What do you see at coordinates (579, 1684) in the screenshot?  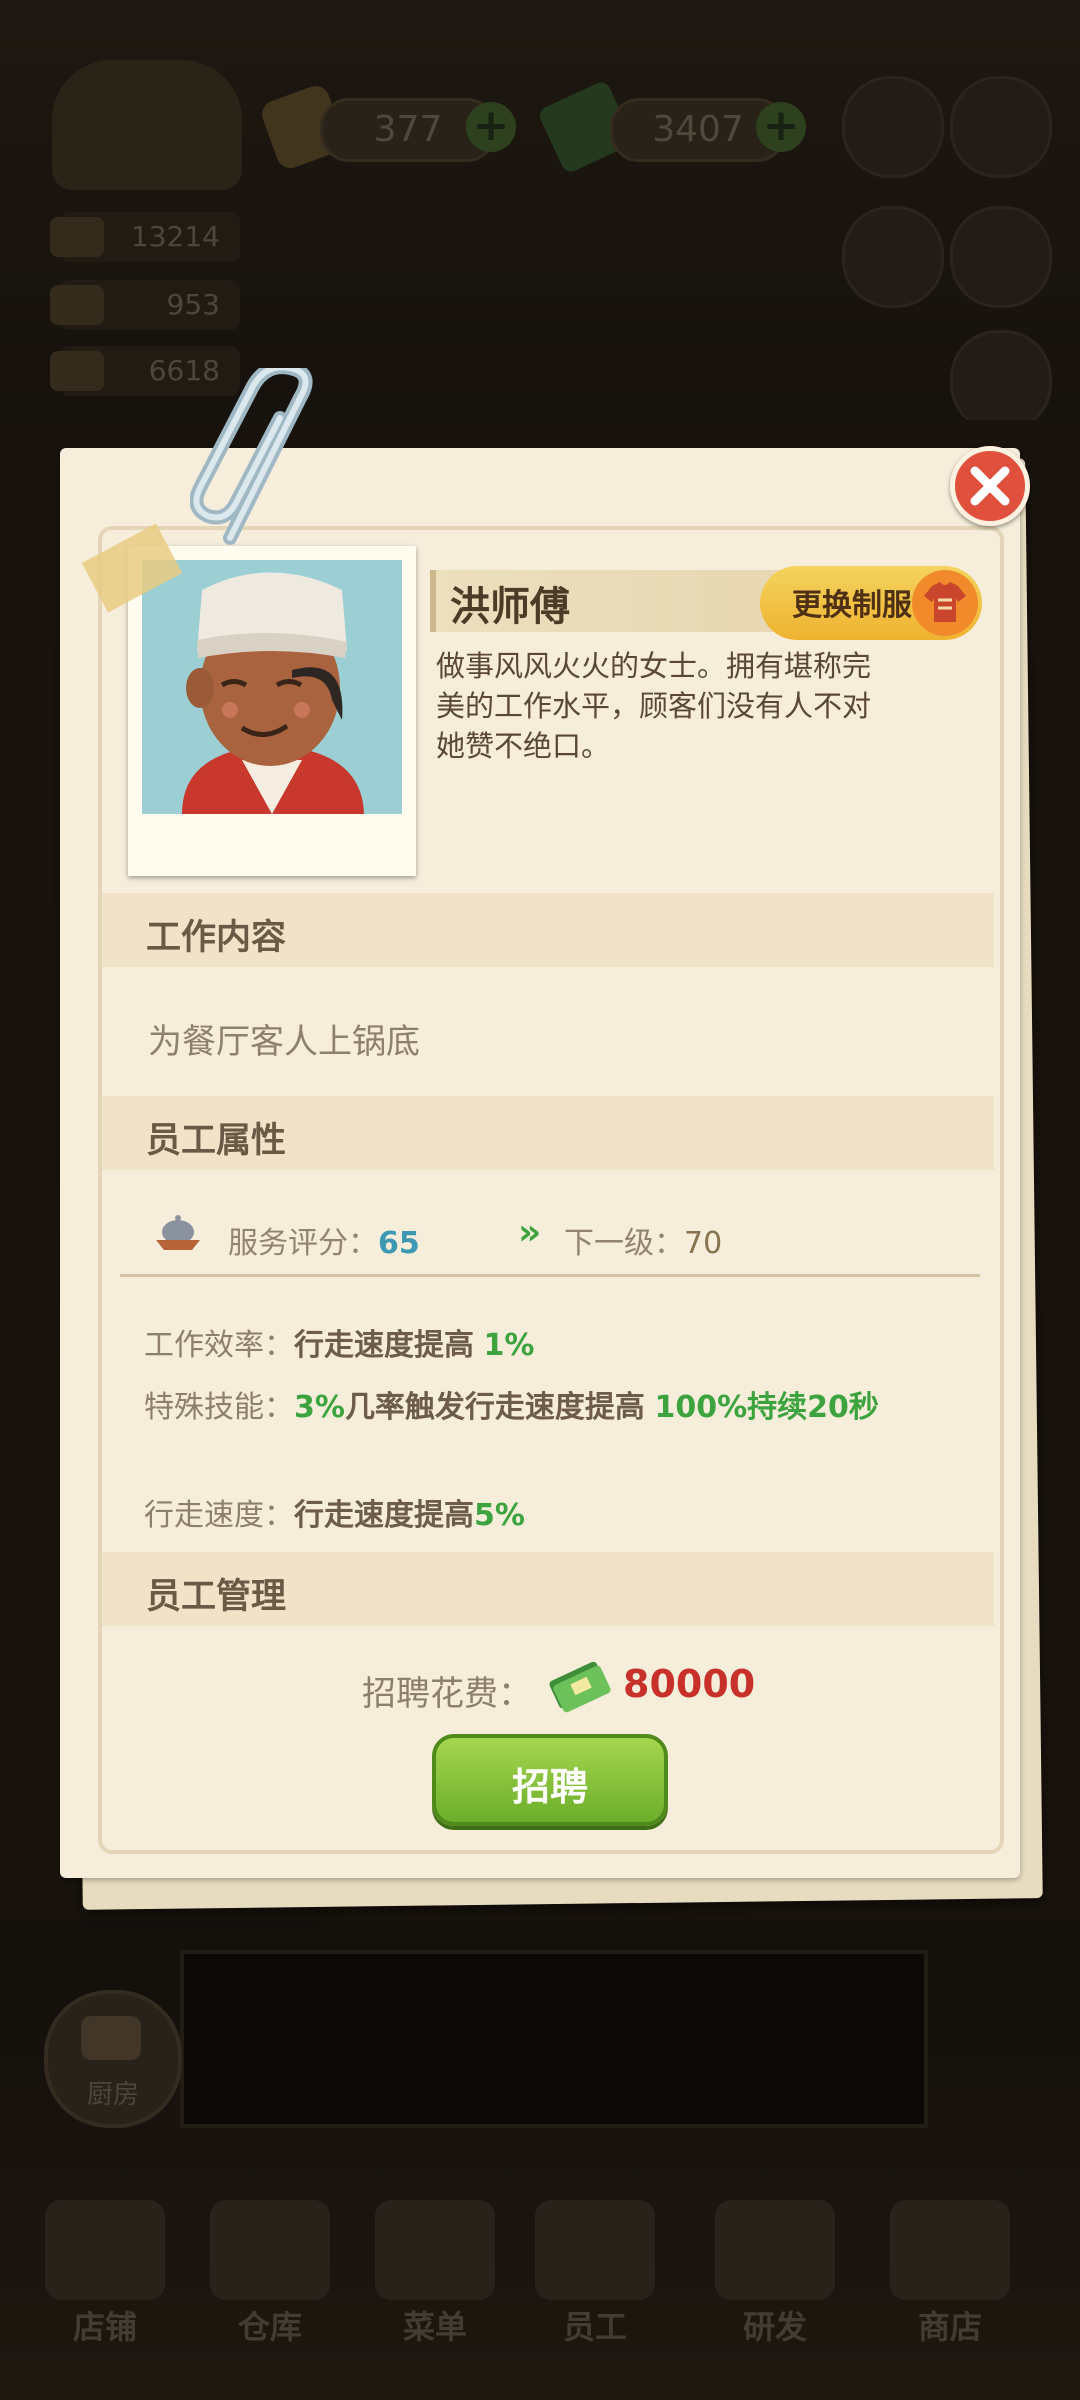 I see `cash-stack-icon` at bounding box center [579, 1684].